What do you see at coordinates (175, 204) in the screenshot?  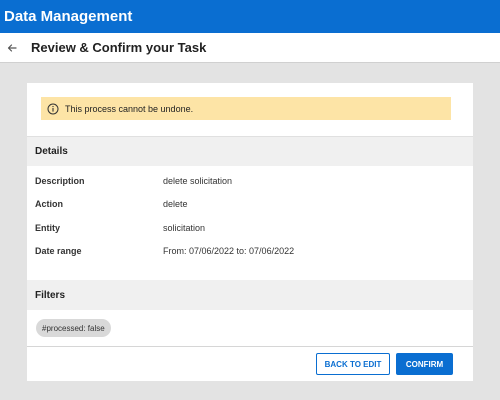 I see `detail-value: delete` at bounding box center [175, 204].